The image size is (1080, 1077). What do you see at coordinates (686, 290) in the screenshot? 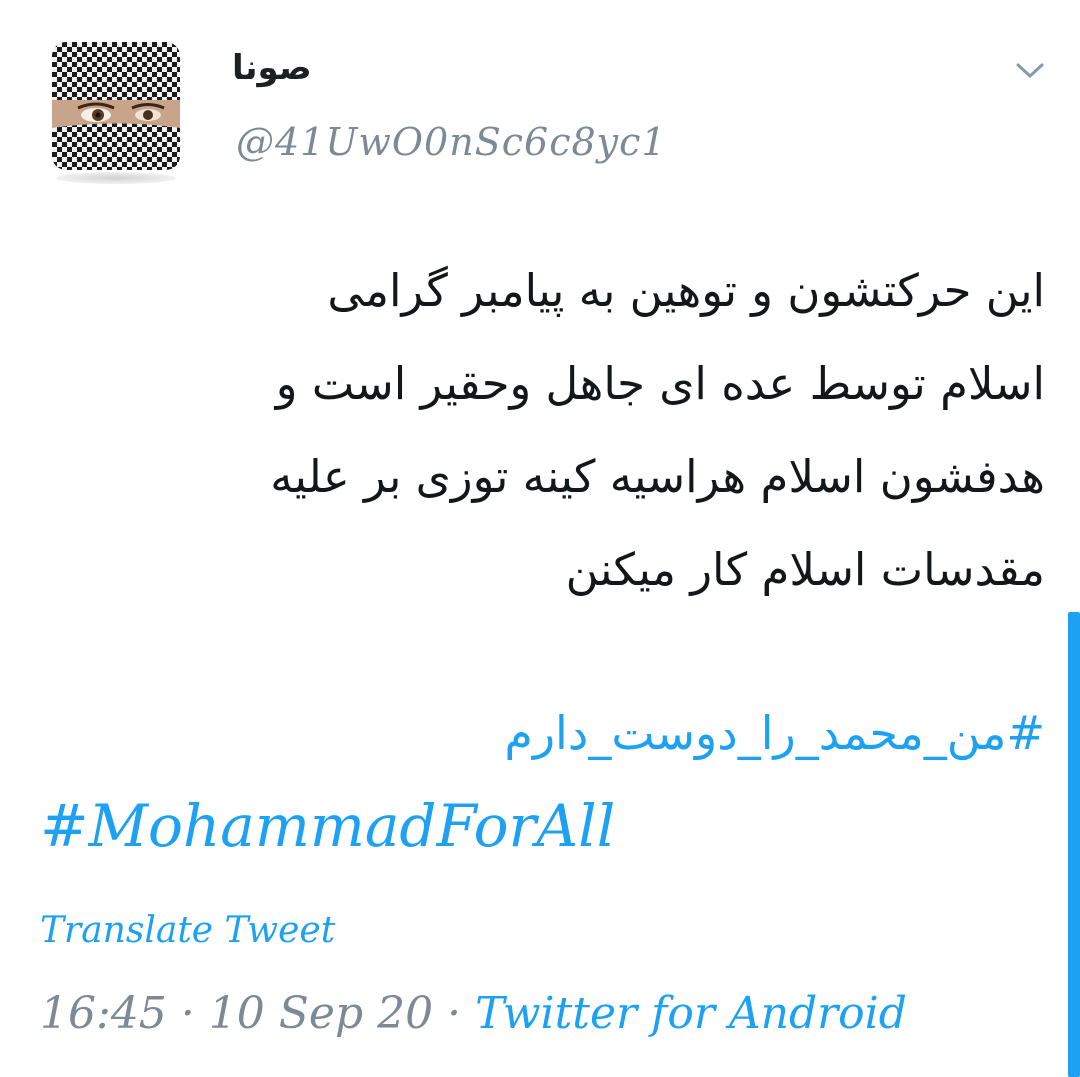
I see `tweet-text-line: این حرکتشون و توهین به پیامبر گرامی` at bounding box center [686, 290].